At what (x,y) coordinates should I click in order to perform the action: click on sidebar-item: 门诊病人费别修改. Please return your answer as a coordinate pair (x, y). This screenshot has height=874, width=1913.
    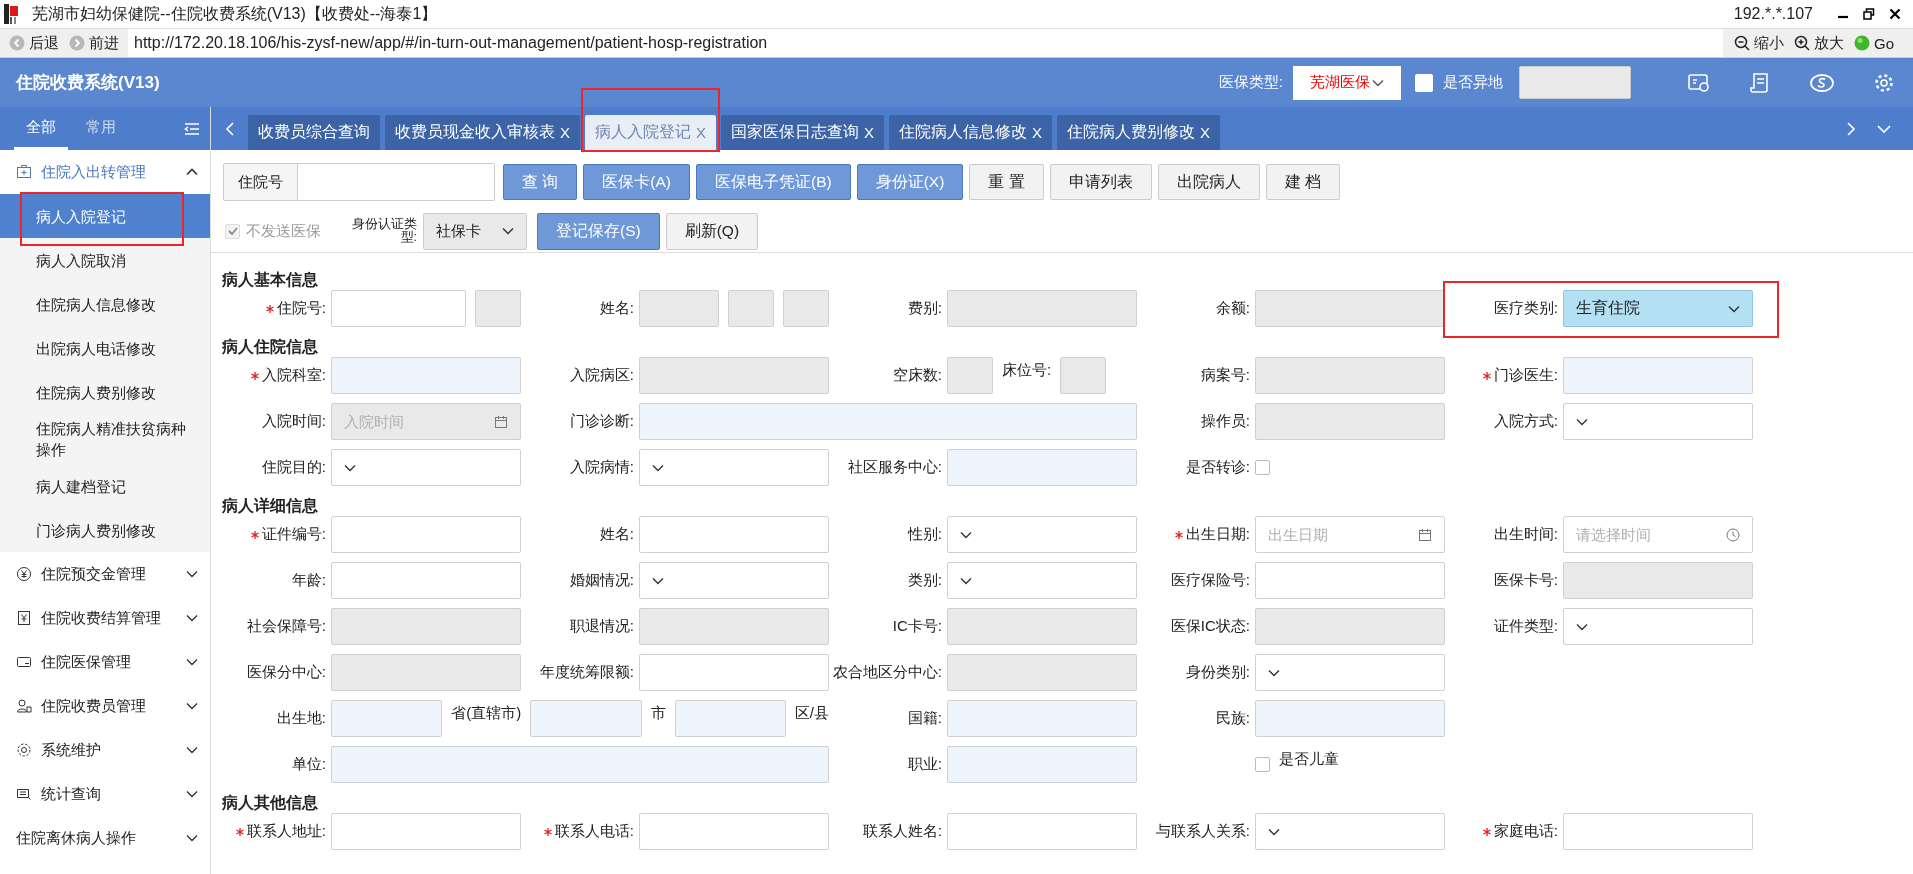
    Looking at the image, I should click on (105, 530).